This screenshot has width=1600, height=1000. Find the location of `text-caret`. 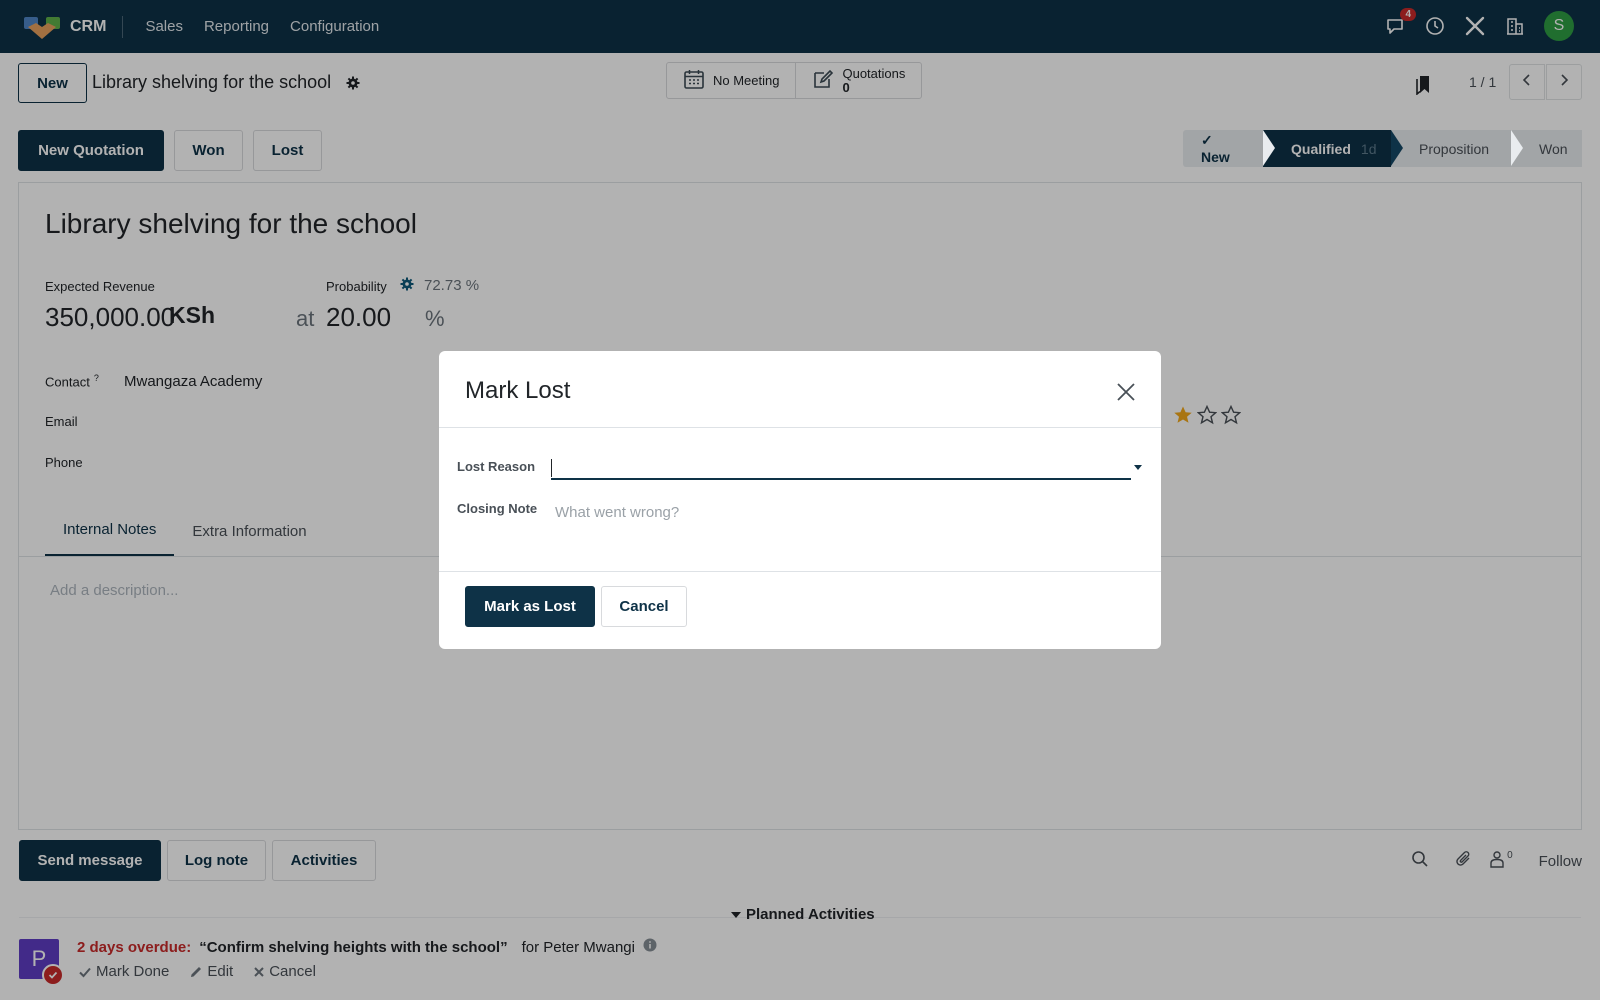

text-caret is located at coordinates (551, 468).